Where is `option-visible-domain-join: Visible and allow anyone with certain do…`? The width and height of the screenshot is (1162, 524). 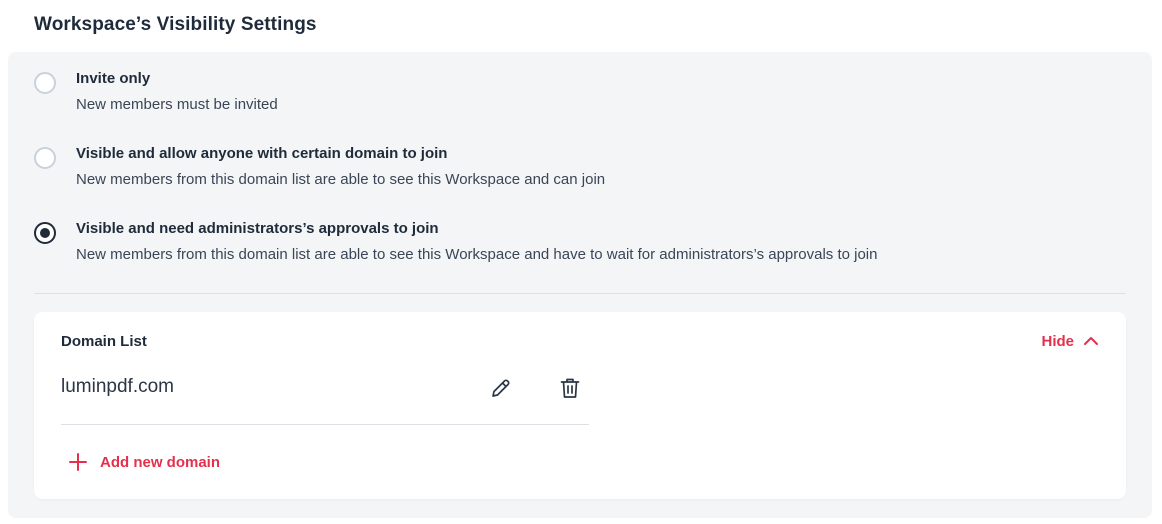 option-visible-domain-join: Visible and allow anyone with certain do… is located at coordinates (584, 170).